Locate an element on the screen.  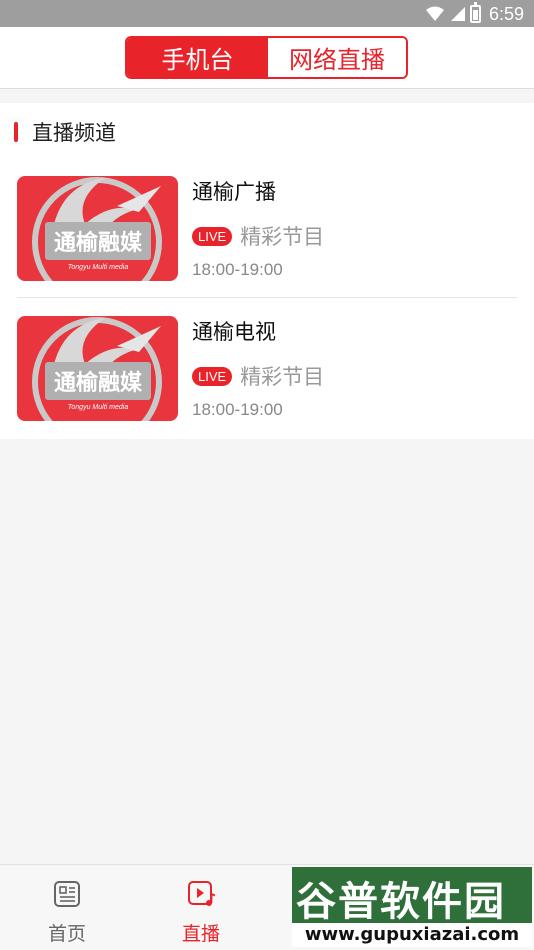
top-header: 手机台 网络直播 is located at coordinates (267, 58).